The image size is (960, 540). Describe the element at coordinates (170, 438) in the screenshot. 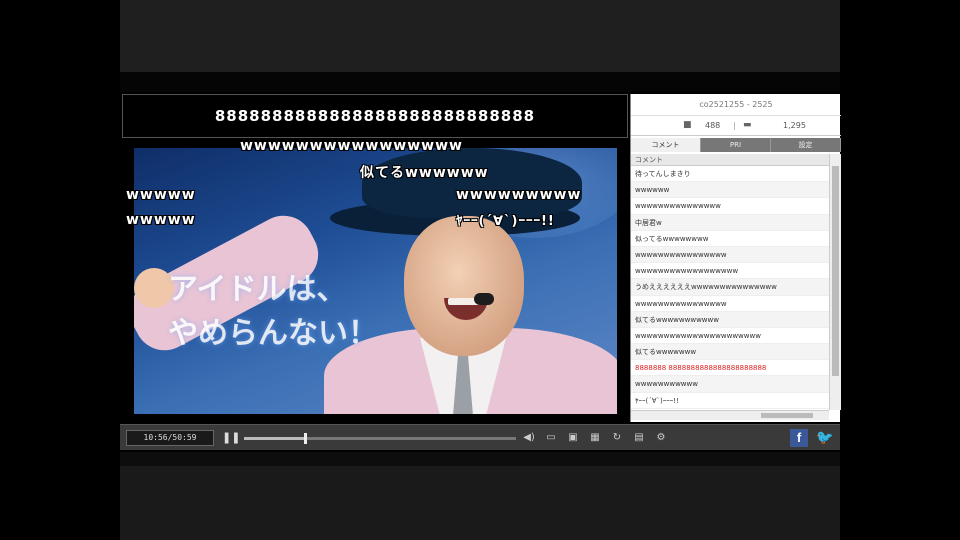

I see `time-display: 10:56/50:59` at that location.